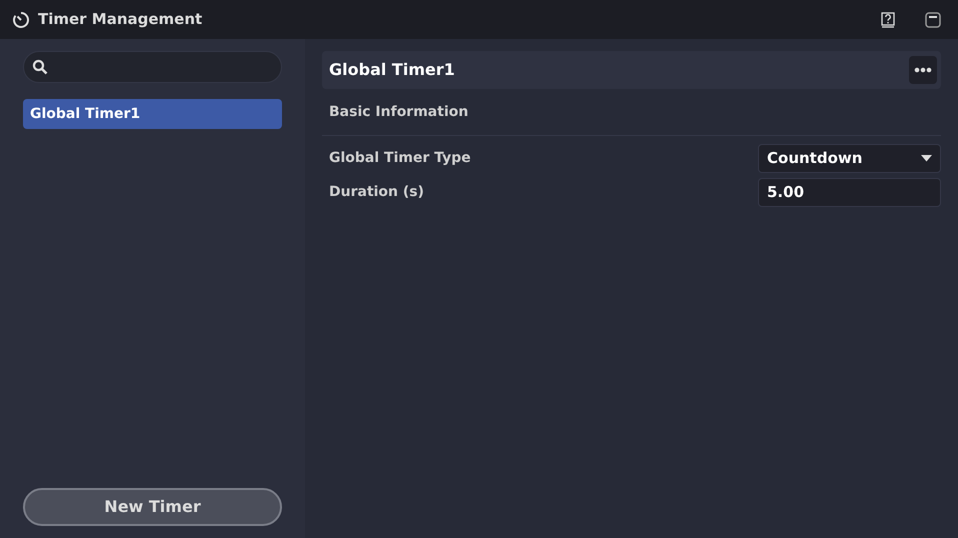  Describe the element at coordinates (152, 507) in the screenshot. I see `new-timer-button: New Timer` at that location.